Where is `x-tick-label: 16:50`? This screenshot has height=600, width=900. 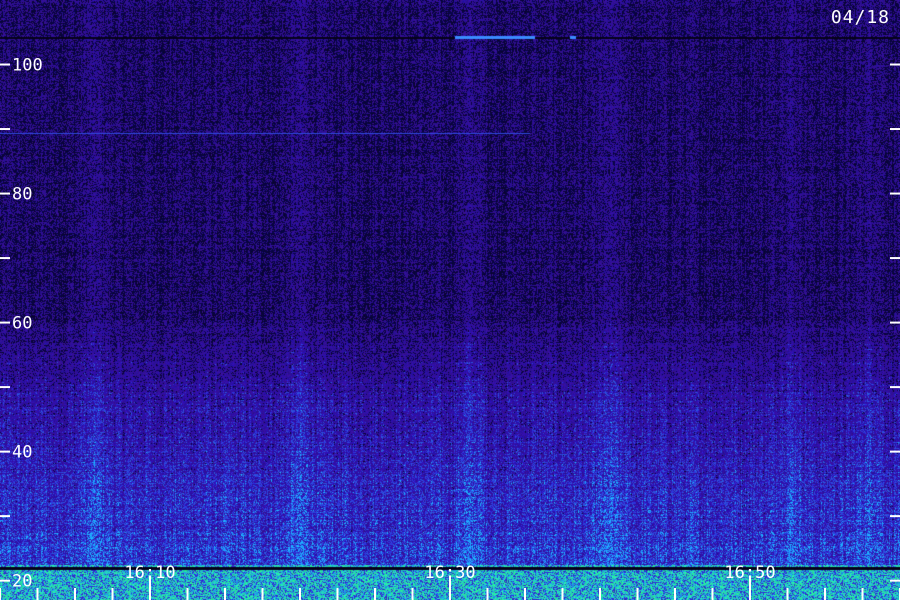 x-tick-label: 16:50 is located at coordinates (749, 573).